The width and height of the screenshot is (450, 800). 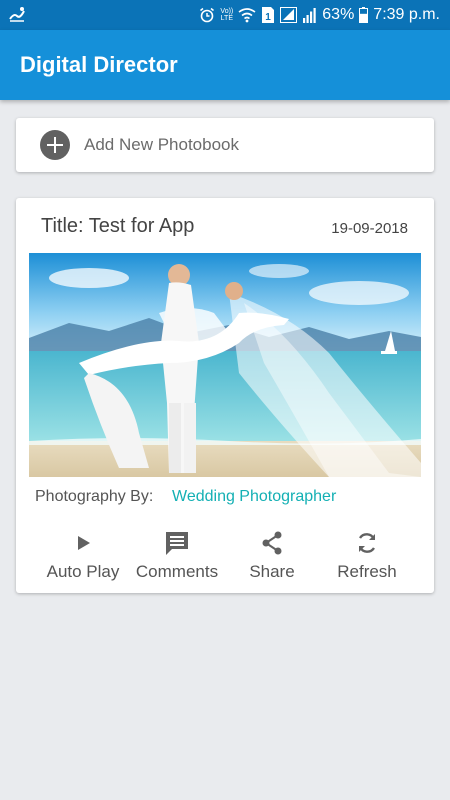 What do you see at coordinates (338, 14) in the screenshot?
I see `battery-percent: 63%` at bounding box center [338, 14].